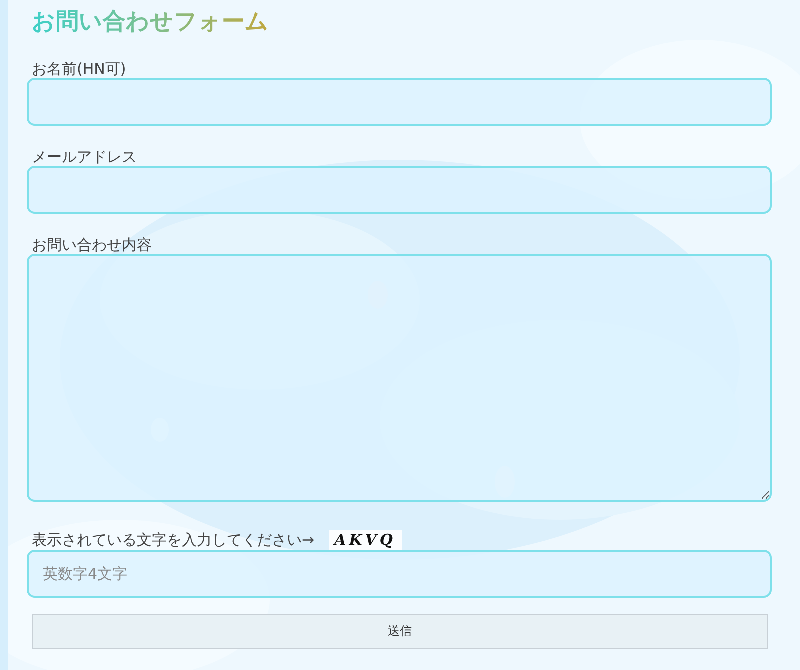  What do you see at coordinates (79, 69) in the screenshot?
I see `field-label: お名前(HN可)` at bounding box center [79, 69].